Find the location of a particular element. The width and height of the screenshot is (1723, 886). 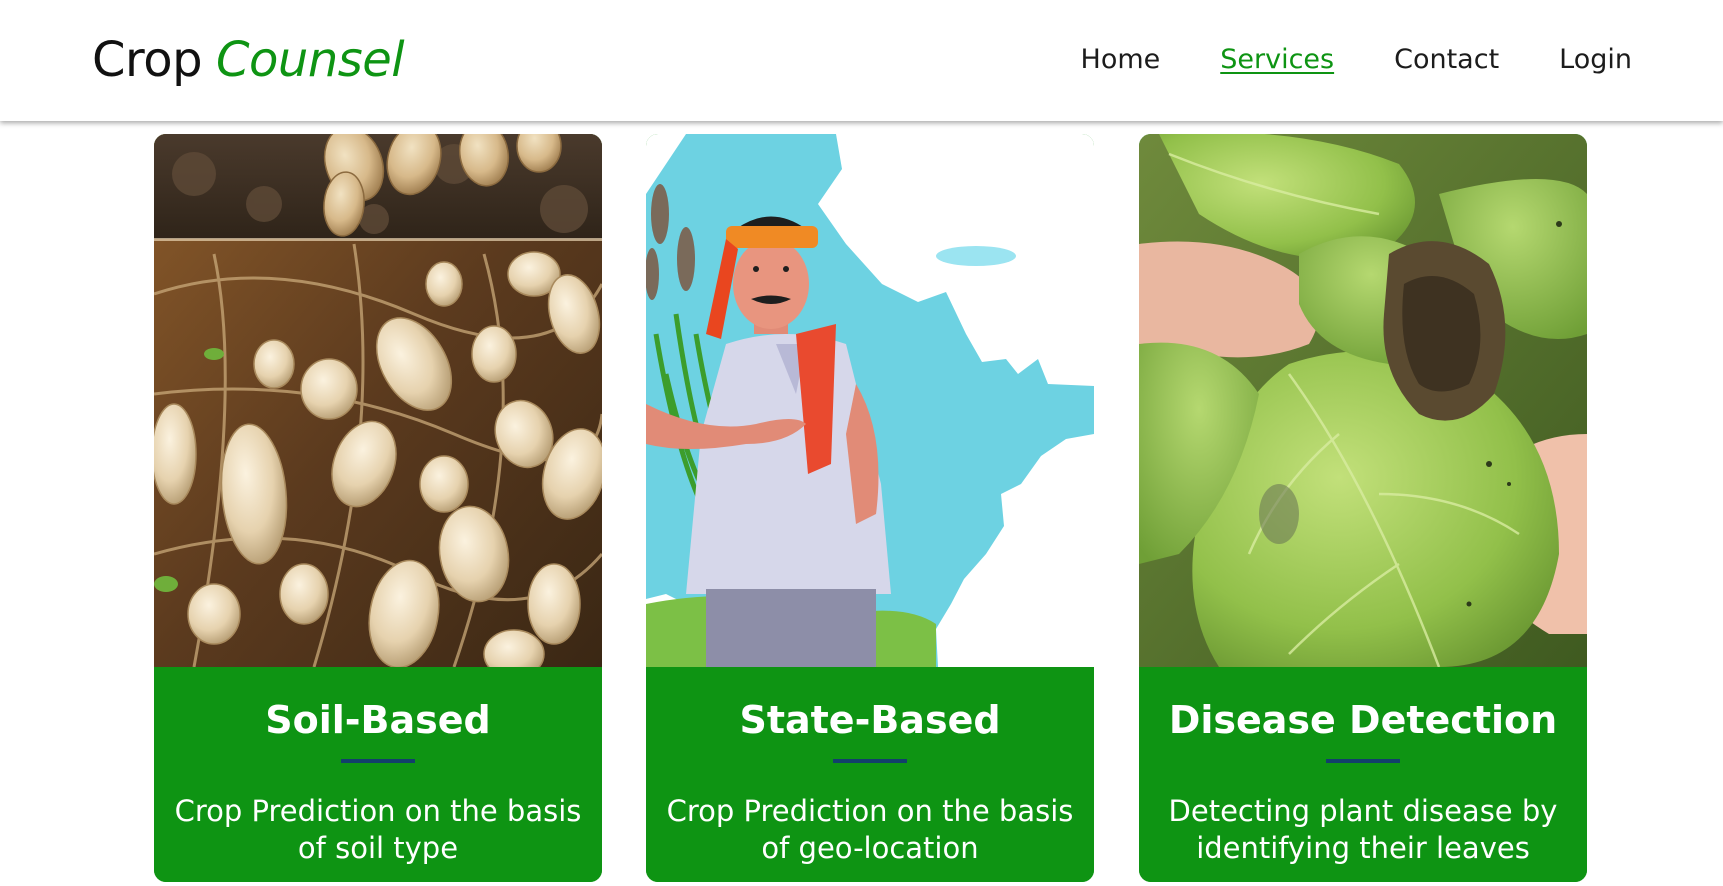

nav-link-home: Home is located at coordinates (1121, 60).